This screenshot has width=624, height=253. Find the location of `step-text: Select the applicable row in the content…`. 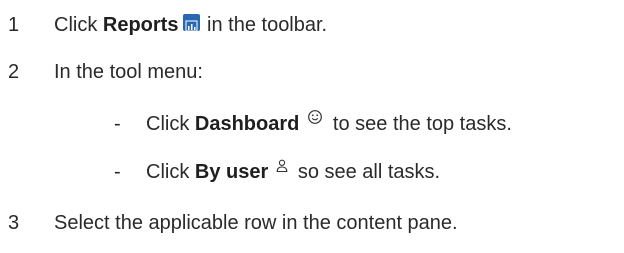

step-text: Select the applicable row in the content… is located at coordinates (256, 223).